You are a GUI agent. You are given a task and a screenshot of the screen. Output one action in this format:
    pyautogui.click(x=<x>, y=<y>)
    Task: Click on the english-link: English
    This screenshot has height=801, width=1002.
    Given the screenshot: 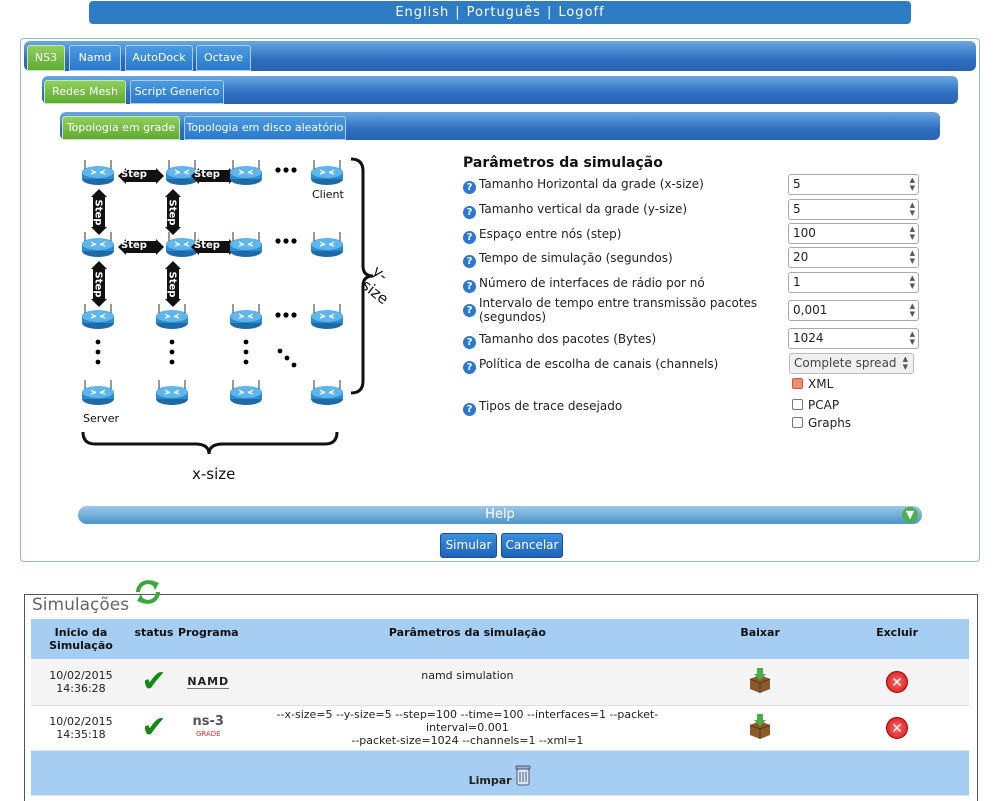 What is the action you would take?
    pyautogui.click(x=422, y=12)
    